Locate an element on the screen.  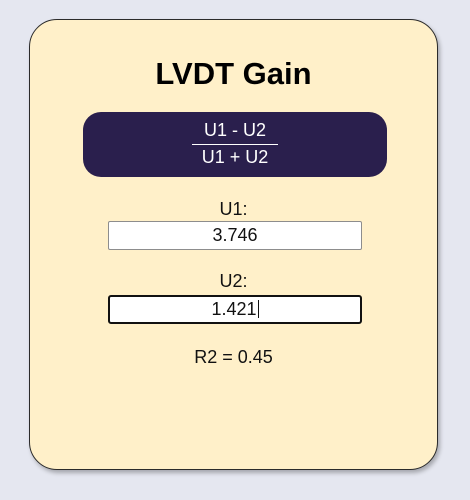
formula-box: U1 - U2 U1 + U2 is located at coordinates (235, 144).